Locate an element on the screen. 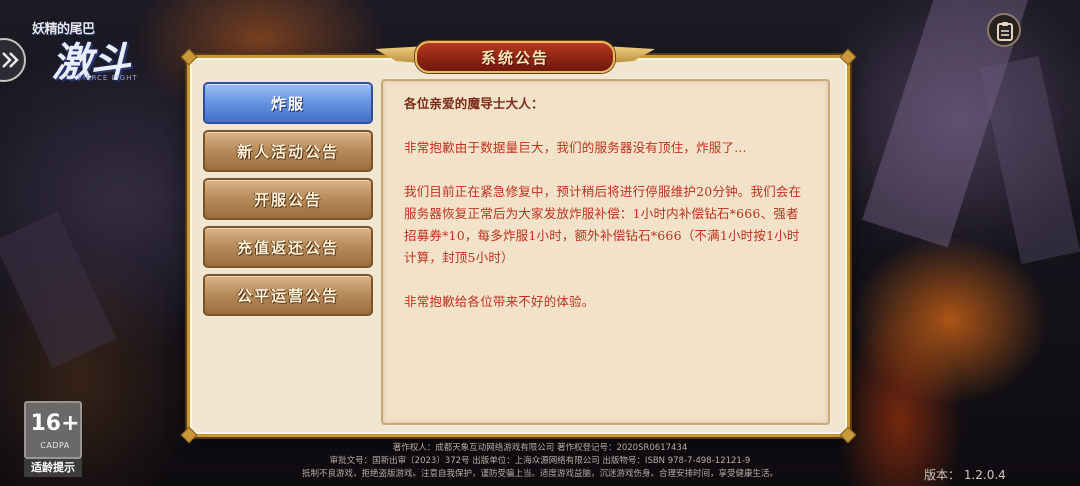 The width and height of the screenshot is (1080, 486). tab-fair-operation: 公平运营公告 is located at coordinates (288, 295).